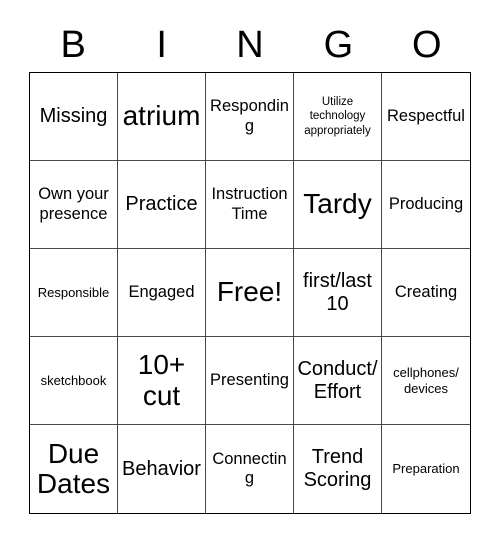 This screenshot has width=500, height=544. I want to click on bingo-cell: Respectful, so click(426, 117).